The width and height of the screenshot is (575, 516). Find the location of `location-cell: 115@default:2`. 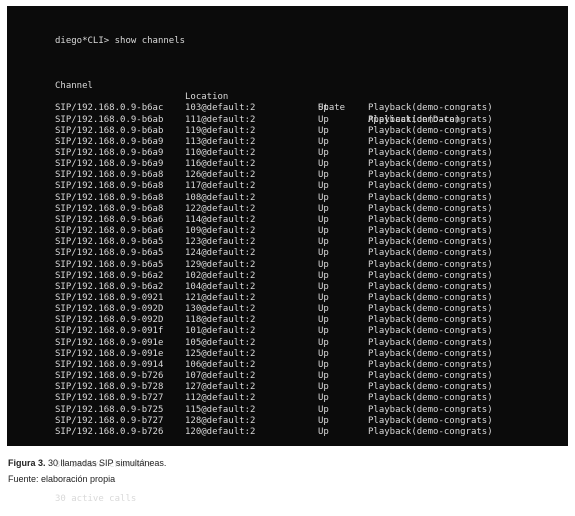

location-cell: 115@default:2 is located at coordinates (220, 409).